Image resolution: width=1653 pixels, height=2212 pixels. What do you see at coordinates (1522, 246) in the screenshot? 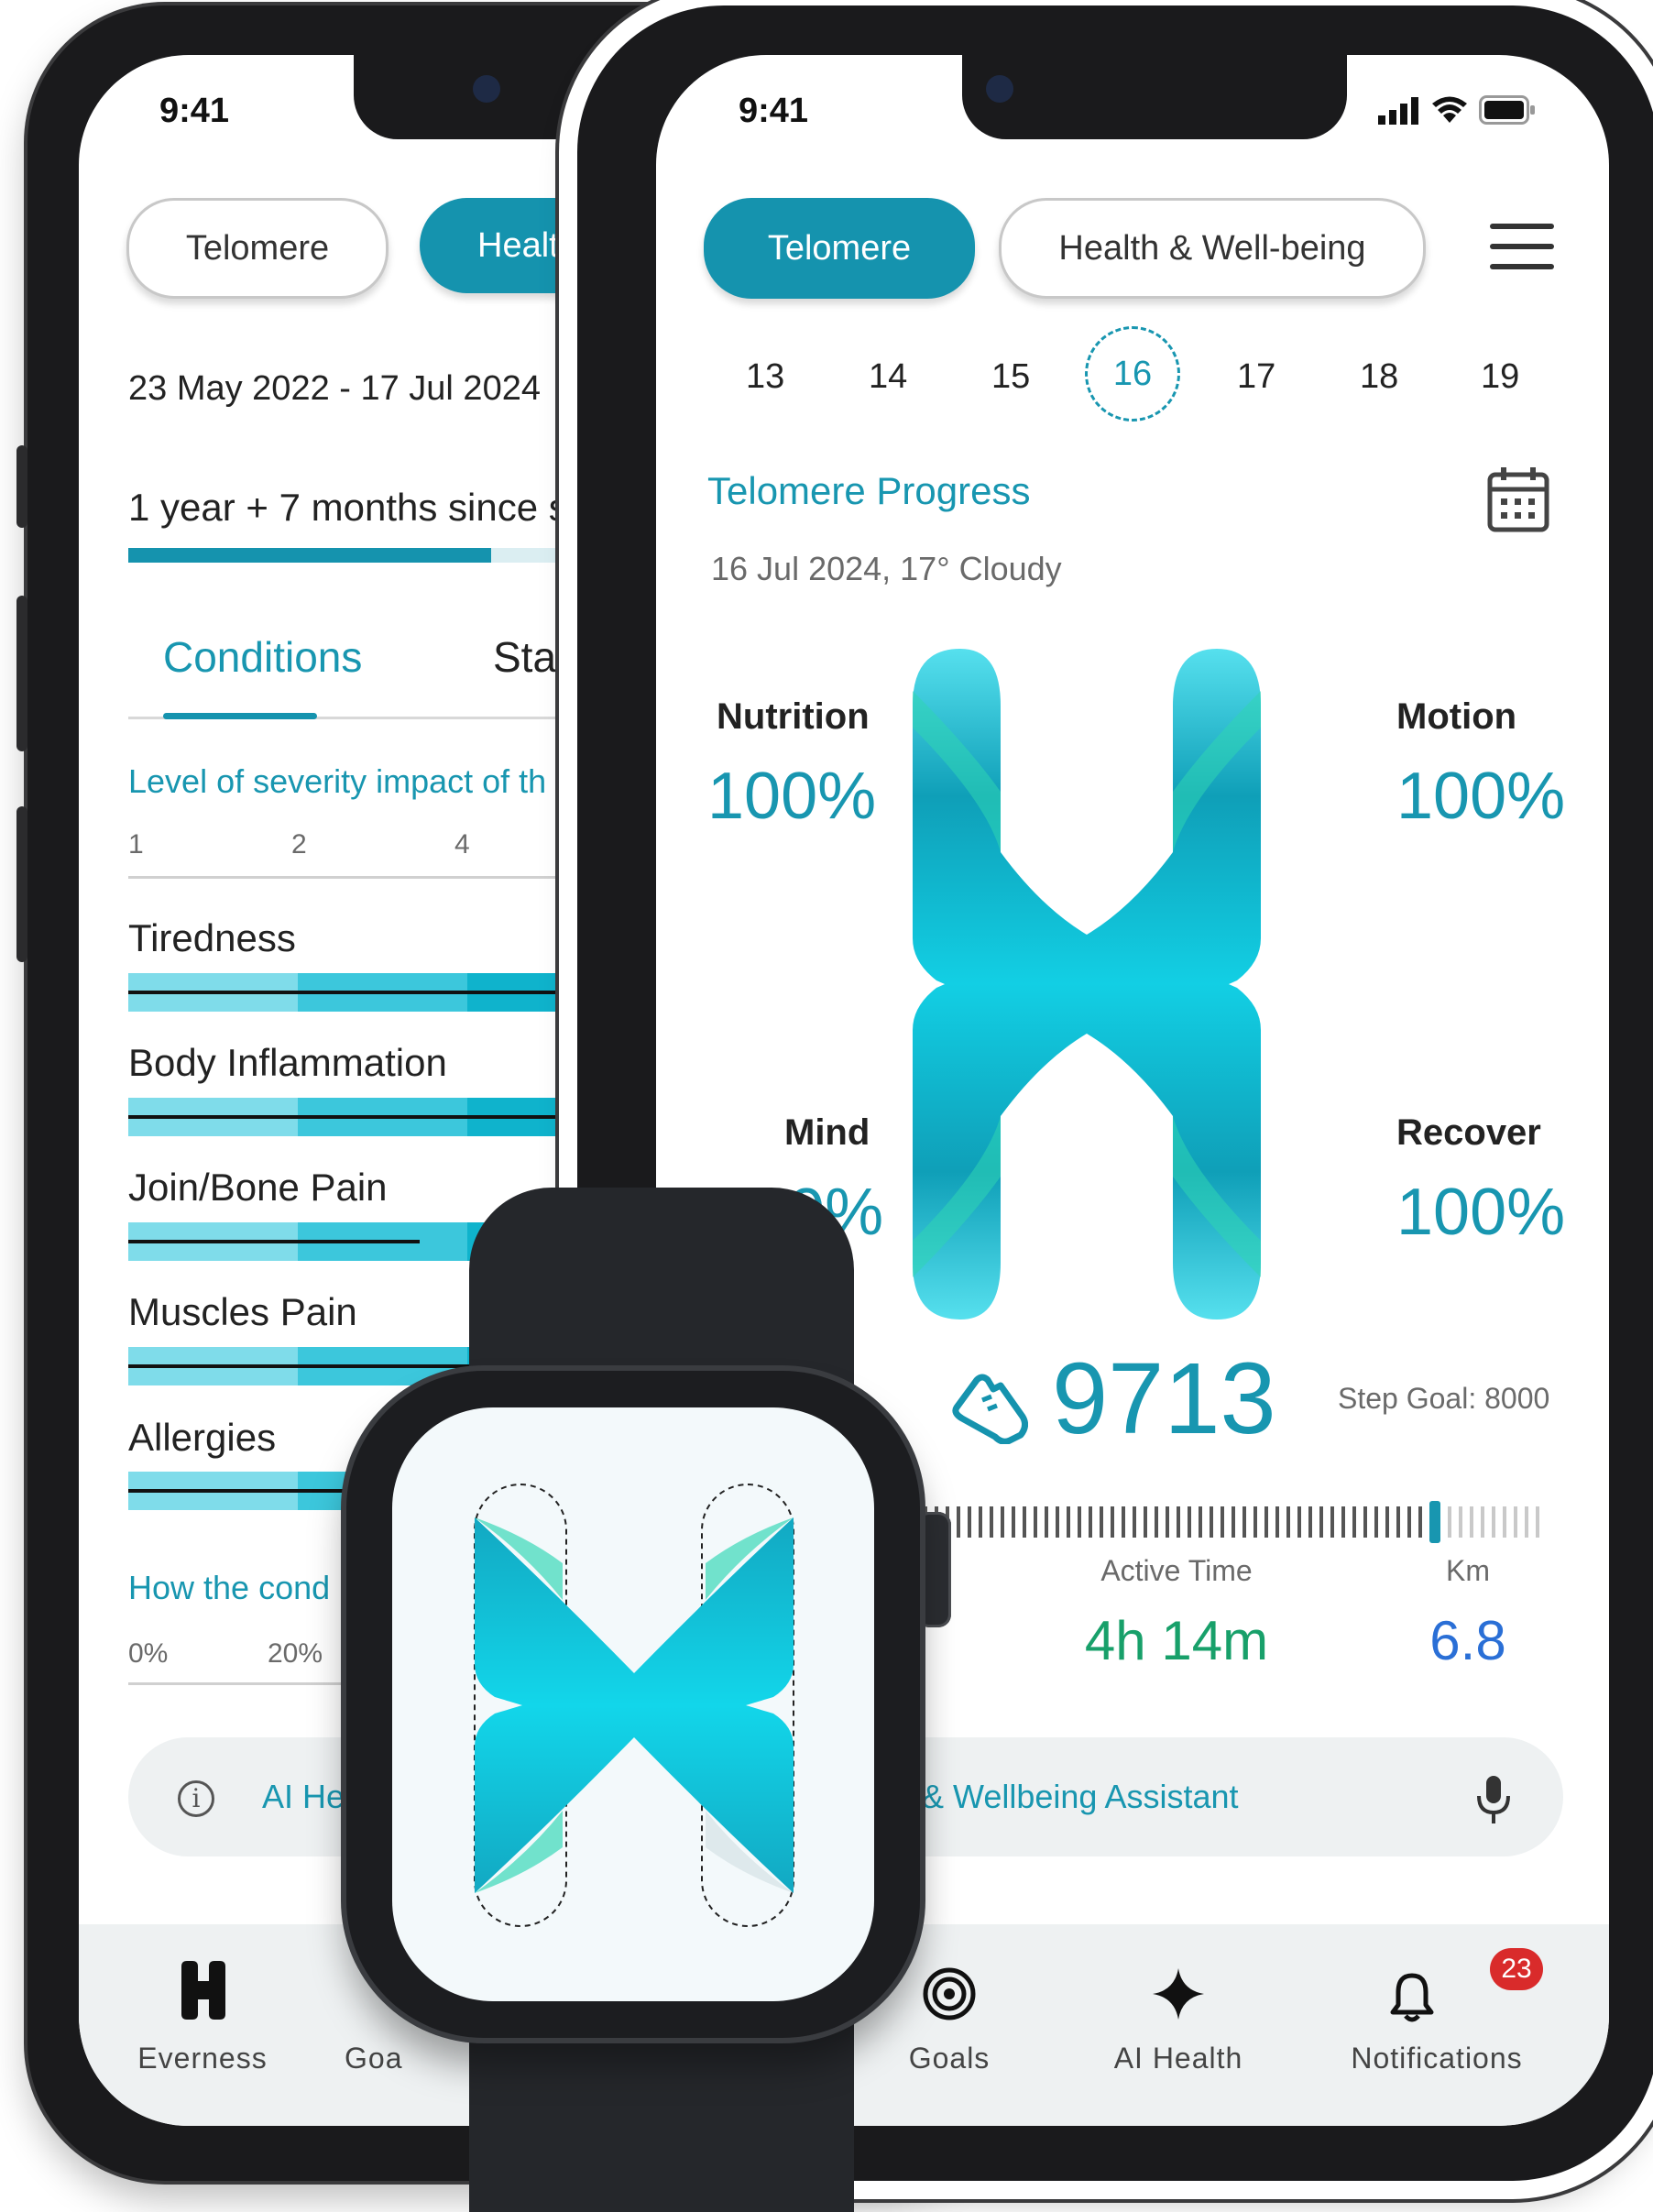
I see `menu-icon` at bounding box center [1522, 246].